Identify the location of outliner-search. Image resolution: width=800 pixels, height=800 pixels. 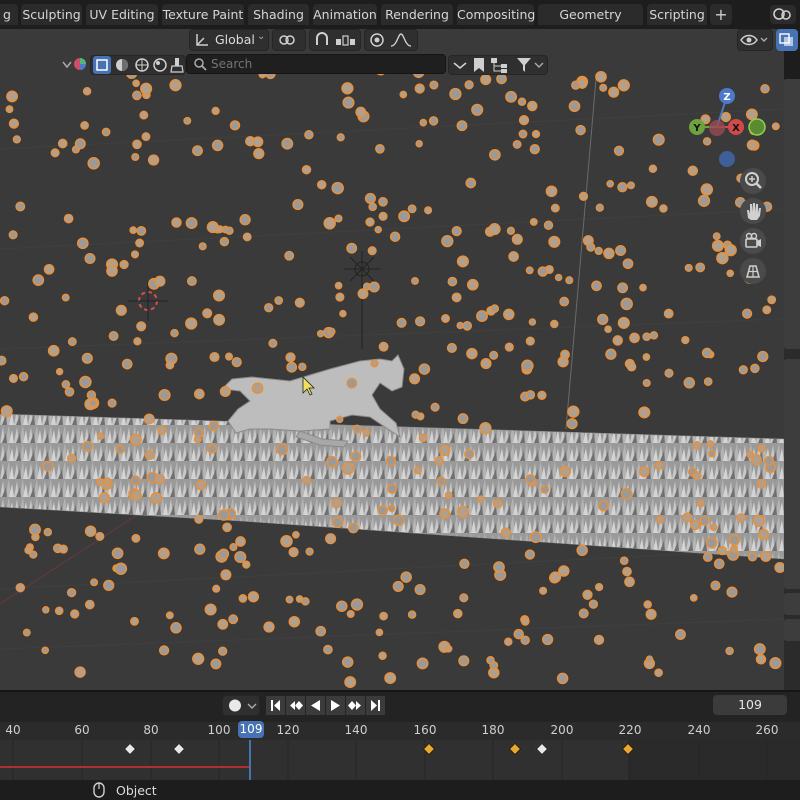
(316, 64).